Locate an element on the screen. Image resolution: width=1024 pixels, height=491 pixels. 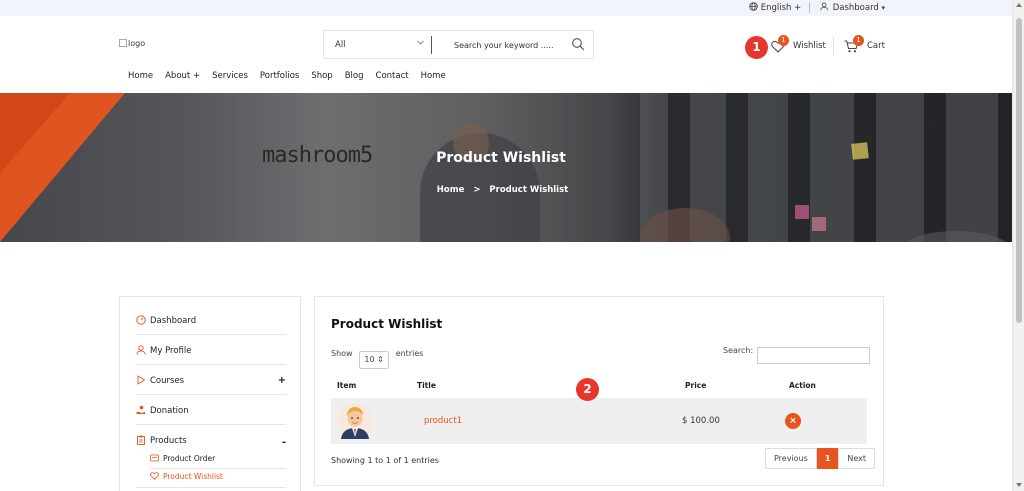
chevron-down-icon is located at coordinates (420, 42).